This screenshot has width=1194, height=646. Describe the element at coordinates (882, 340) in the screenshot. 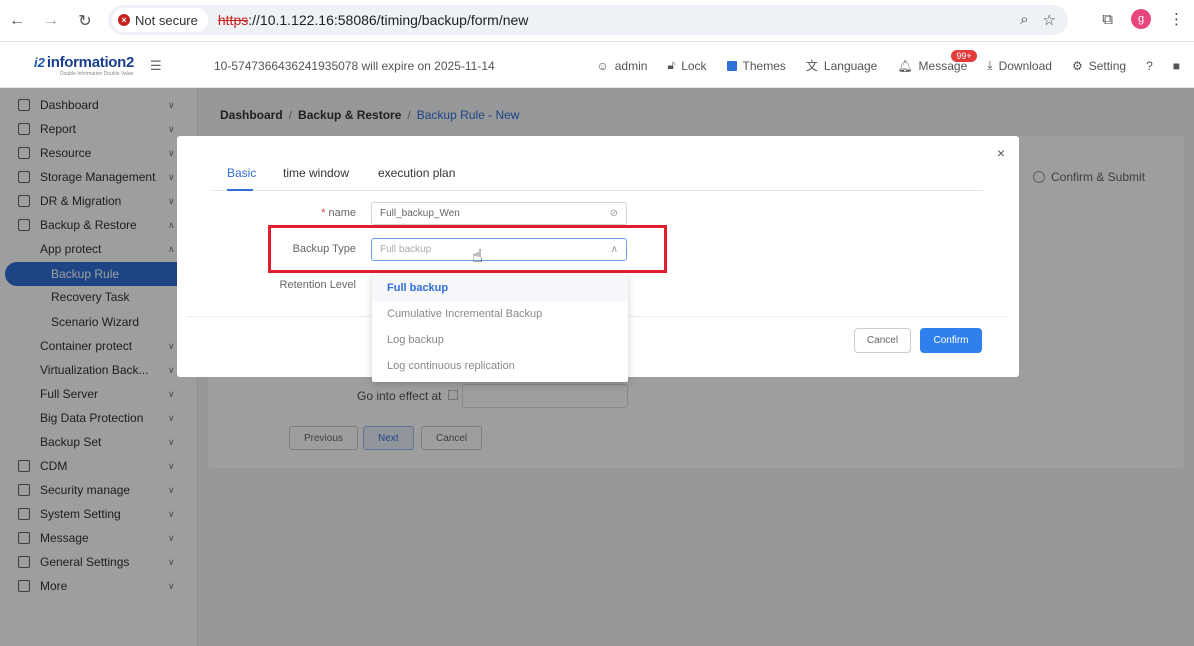

I see `dialog-cancel-button: Cancel` at that location.